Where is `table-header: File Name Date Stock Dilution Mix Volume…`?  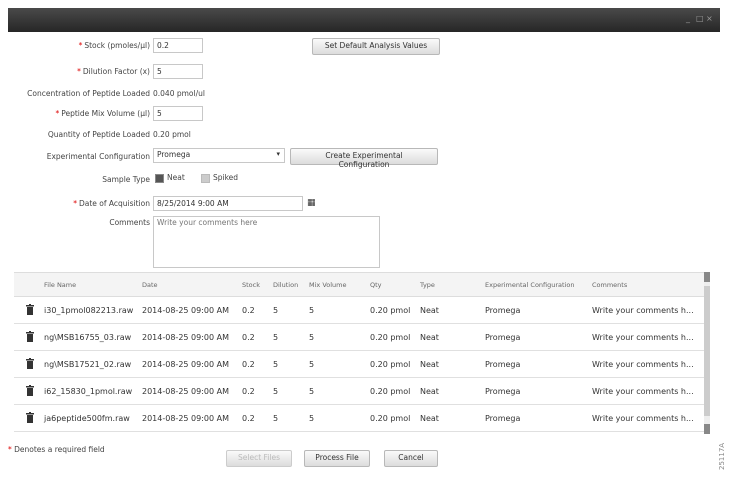
table-header: File Name Date Stock Dilution Mix Volume… is located at coordinates (361, 285).